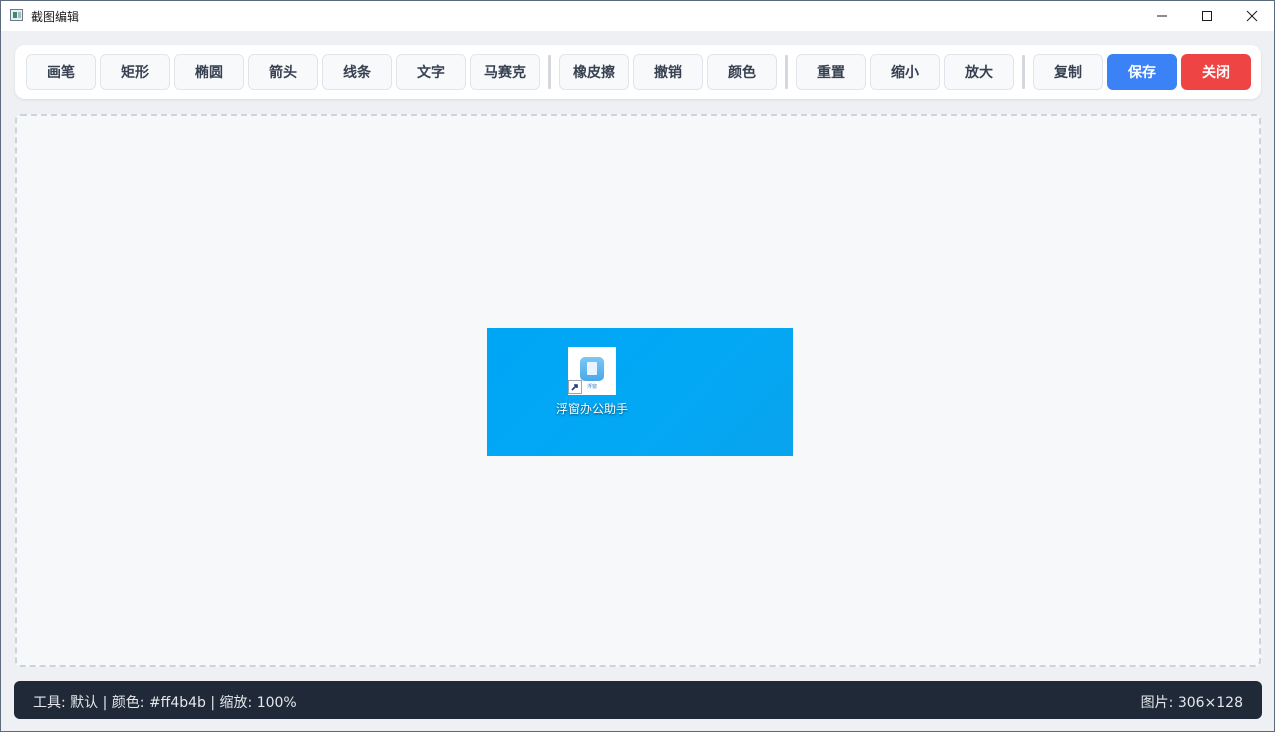 This screenshot has width=1275, height=732. What do you see at coordinates (505, 72) in the screenshot?
I see `mosaic-tool-button: 马赛克` at bounding box center [505, 72].